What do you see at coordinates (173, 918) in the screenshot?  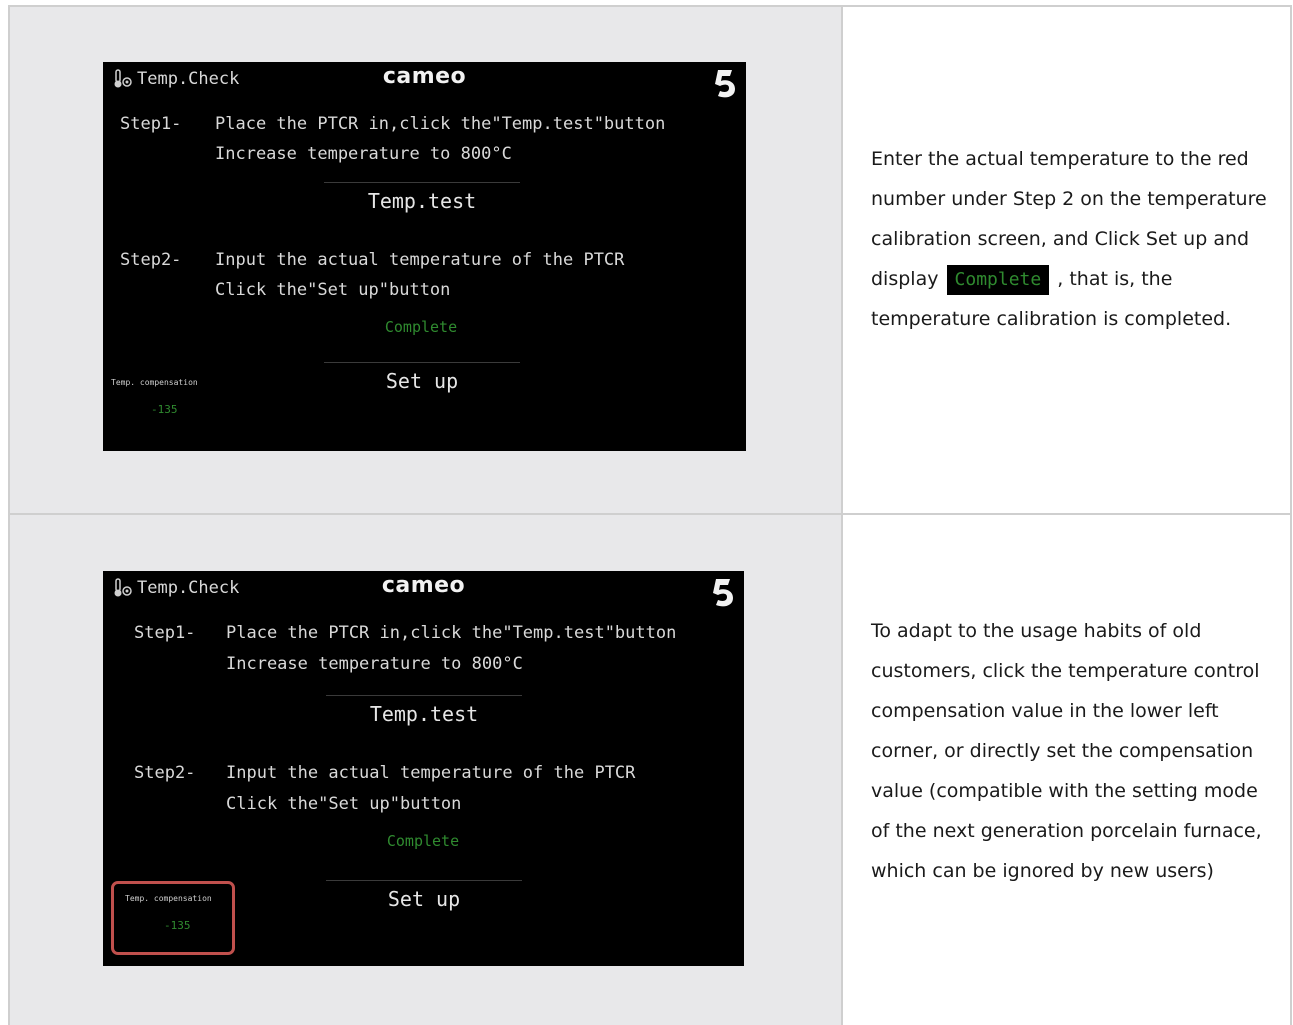 I see `compensation-highlight` at bounding box center [173, 918].